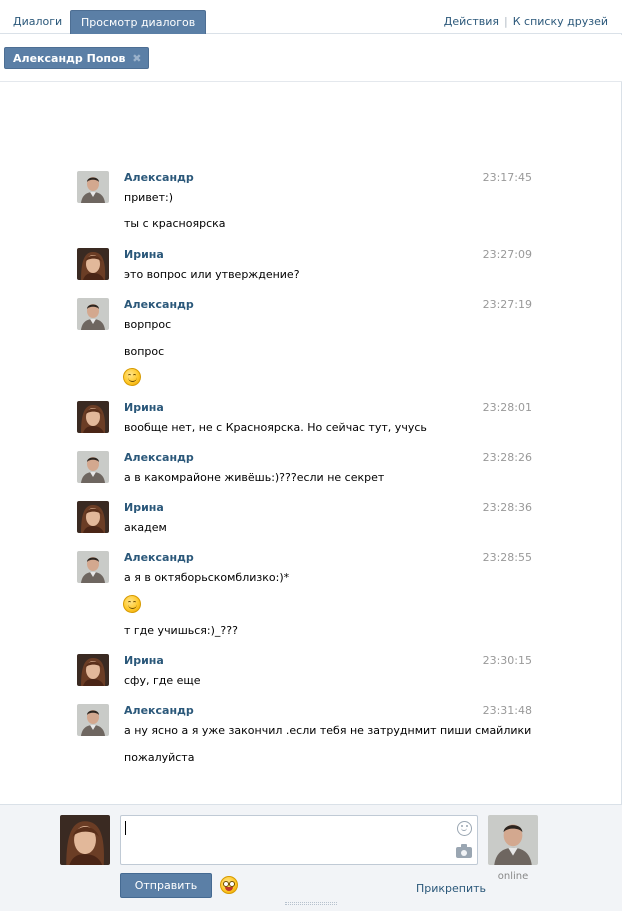  I want to click on camera-icon, so click(464, 851).